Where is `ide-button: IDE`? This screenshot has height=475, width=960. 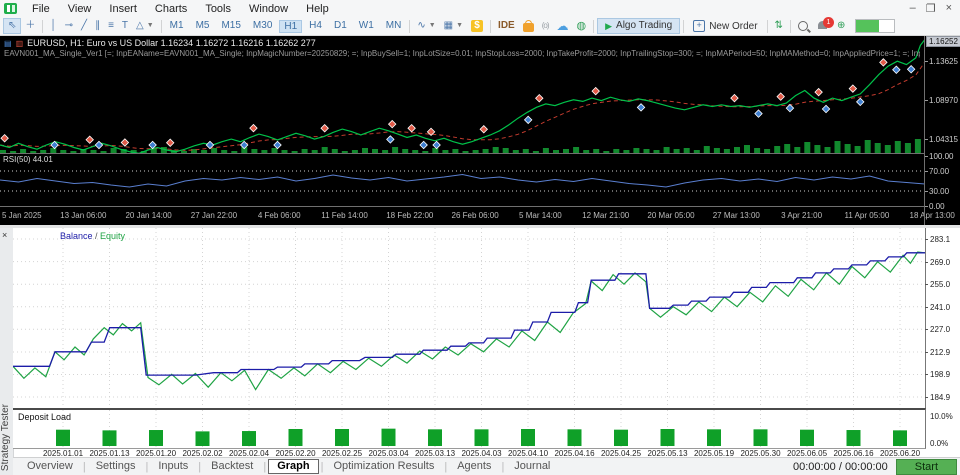
ide-button: IDE is located at coordinates (506, 26).